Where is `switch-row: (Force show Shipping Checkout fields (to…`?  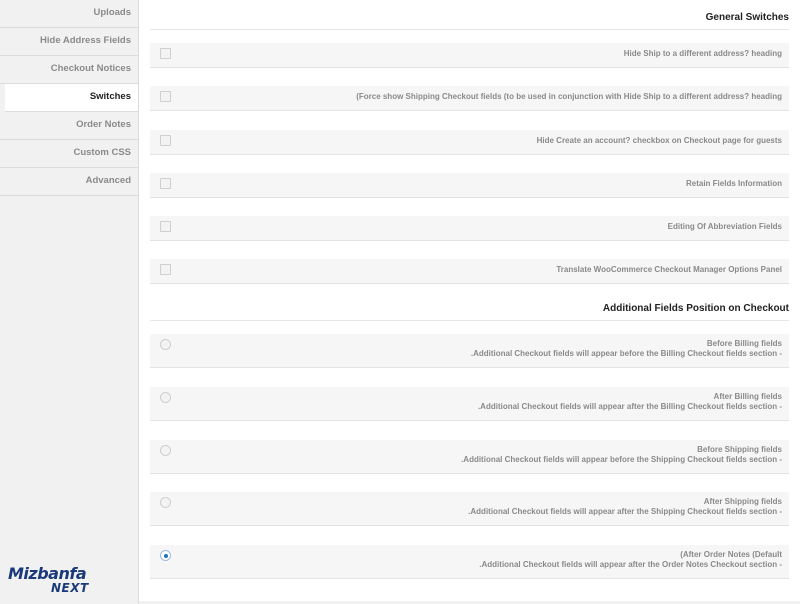 switch-row: (Force show Shipping Checkout fields (to… is located at coordinates (469, 98).